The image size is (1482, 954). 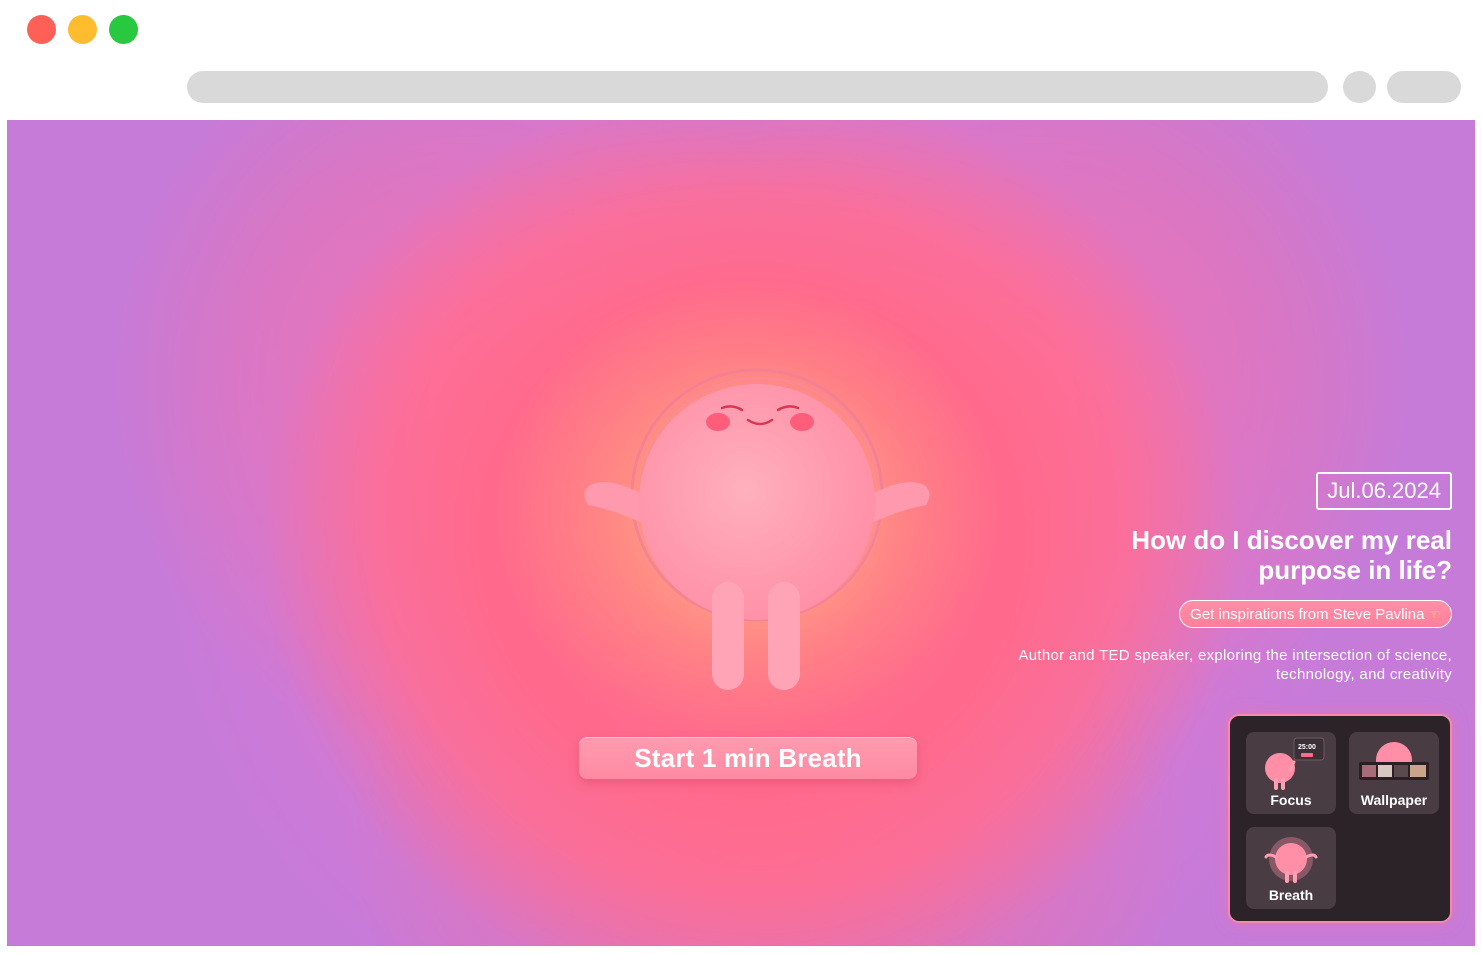 What do you see at coordinates (1291, 800) in the screenshot?
I see `app-label-focus: Focus` at bounding box center [1291, 800].